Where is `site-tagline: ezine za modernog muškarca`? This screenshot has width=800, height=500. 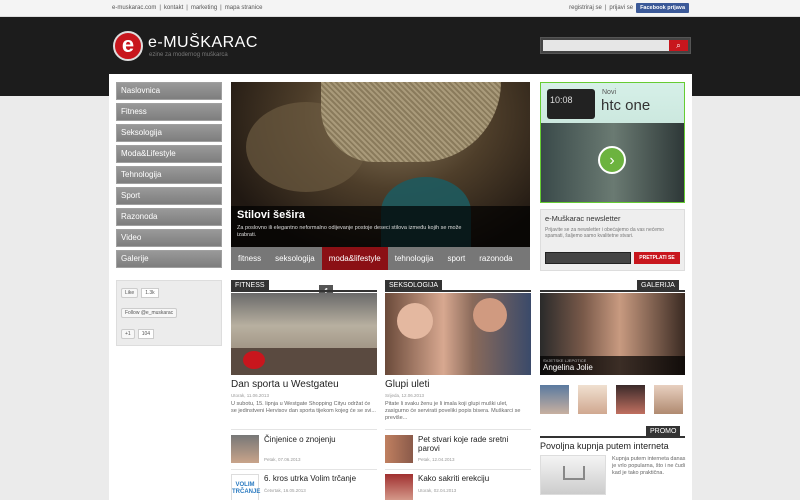 site-tagline: ezine za modernog muškarca is located at coordinates (188, 55).